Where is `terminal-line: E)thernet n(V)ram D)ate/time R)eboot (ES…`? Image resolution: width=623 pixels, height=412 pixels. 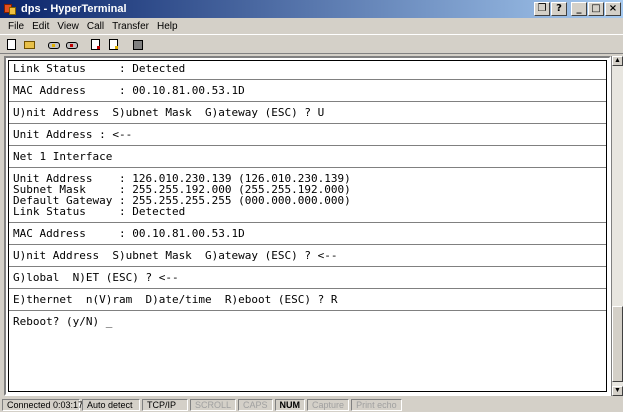
terminal-line: E)thernet n(V)ram D)ate/time R)eboot (ES… is located at coordinates (175, 299).